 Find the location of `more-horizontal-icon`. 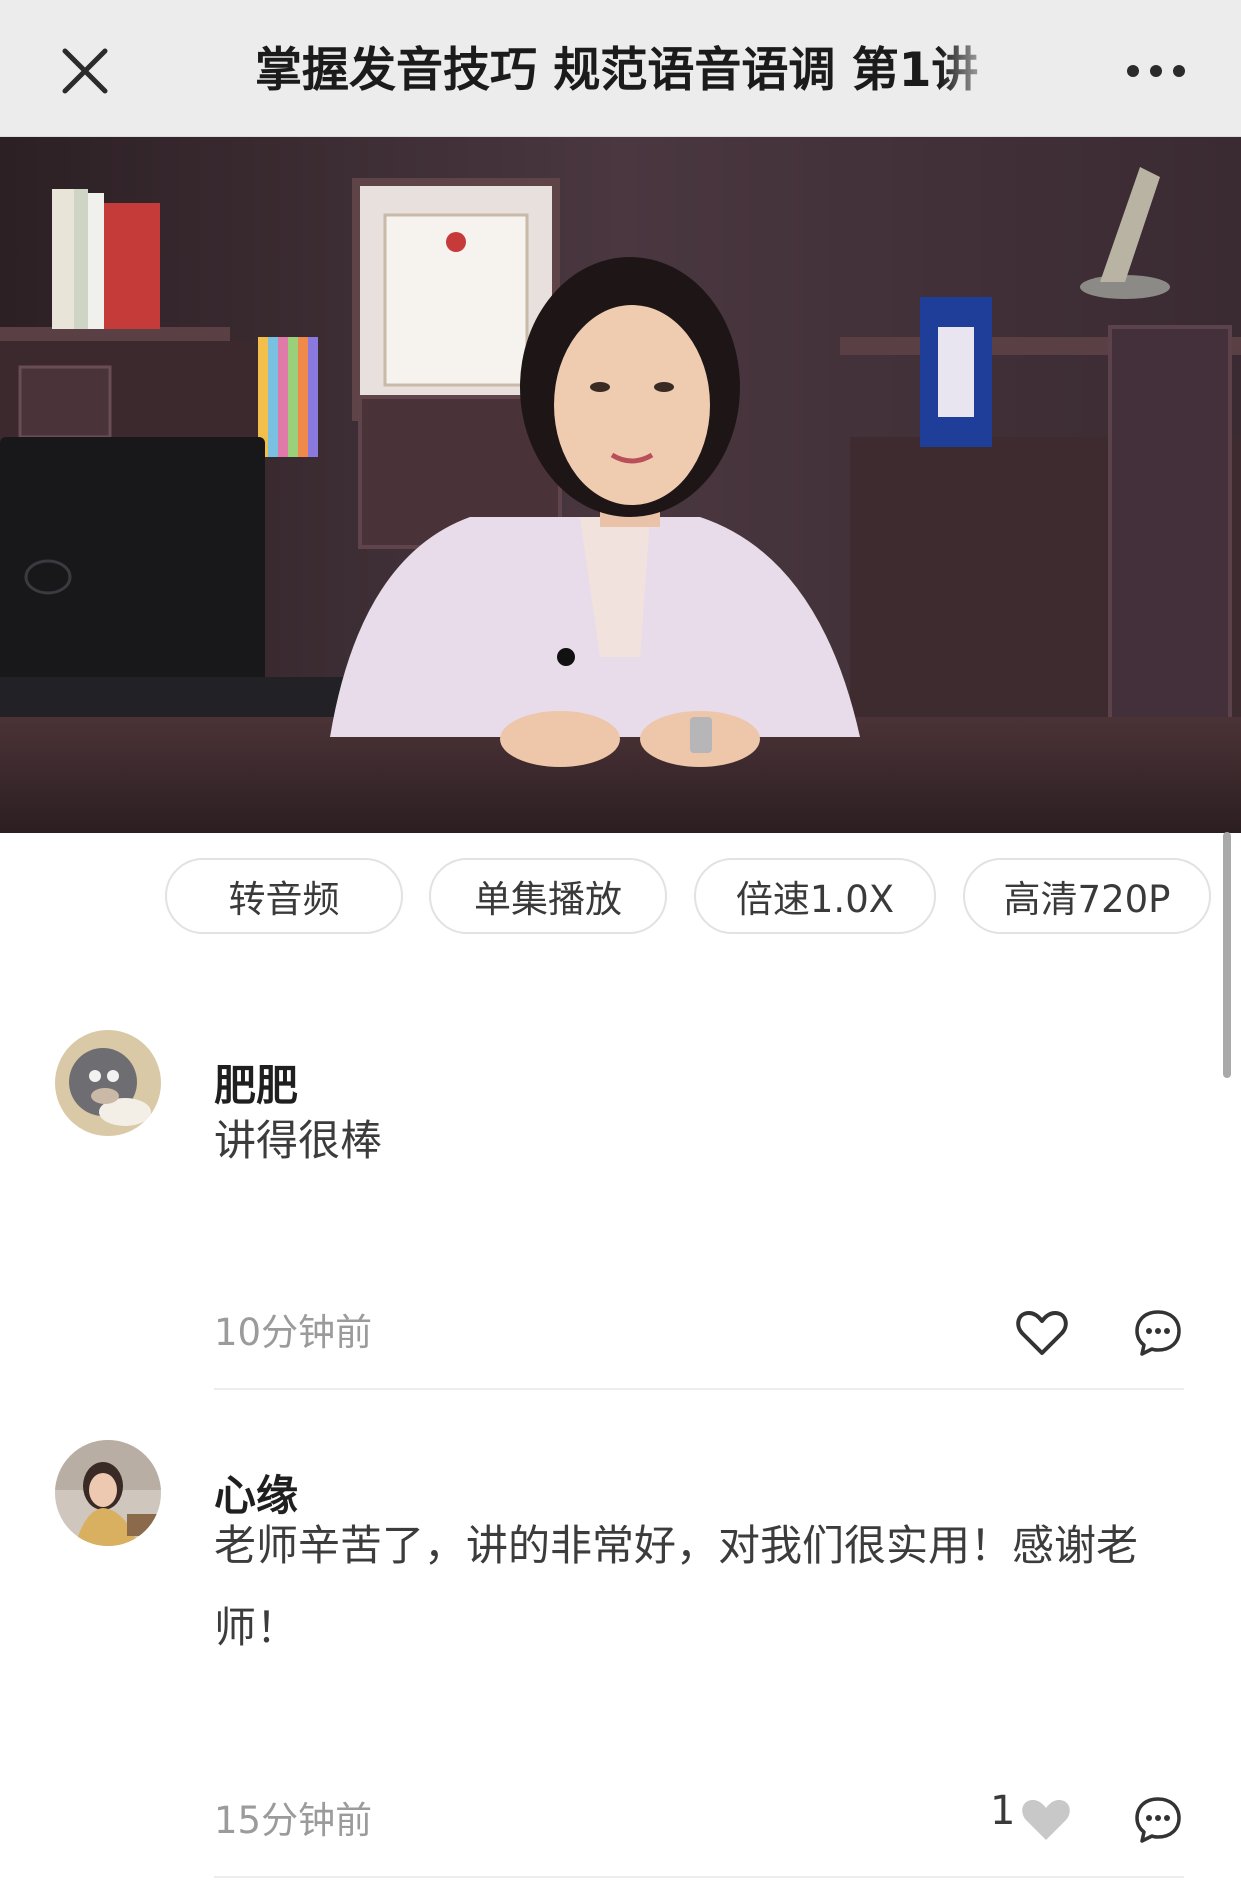

more-horizontal-icon is located at coordinates (1156, 71).